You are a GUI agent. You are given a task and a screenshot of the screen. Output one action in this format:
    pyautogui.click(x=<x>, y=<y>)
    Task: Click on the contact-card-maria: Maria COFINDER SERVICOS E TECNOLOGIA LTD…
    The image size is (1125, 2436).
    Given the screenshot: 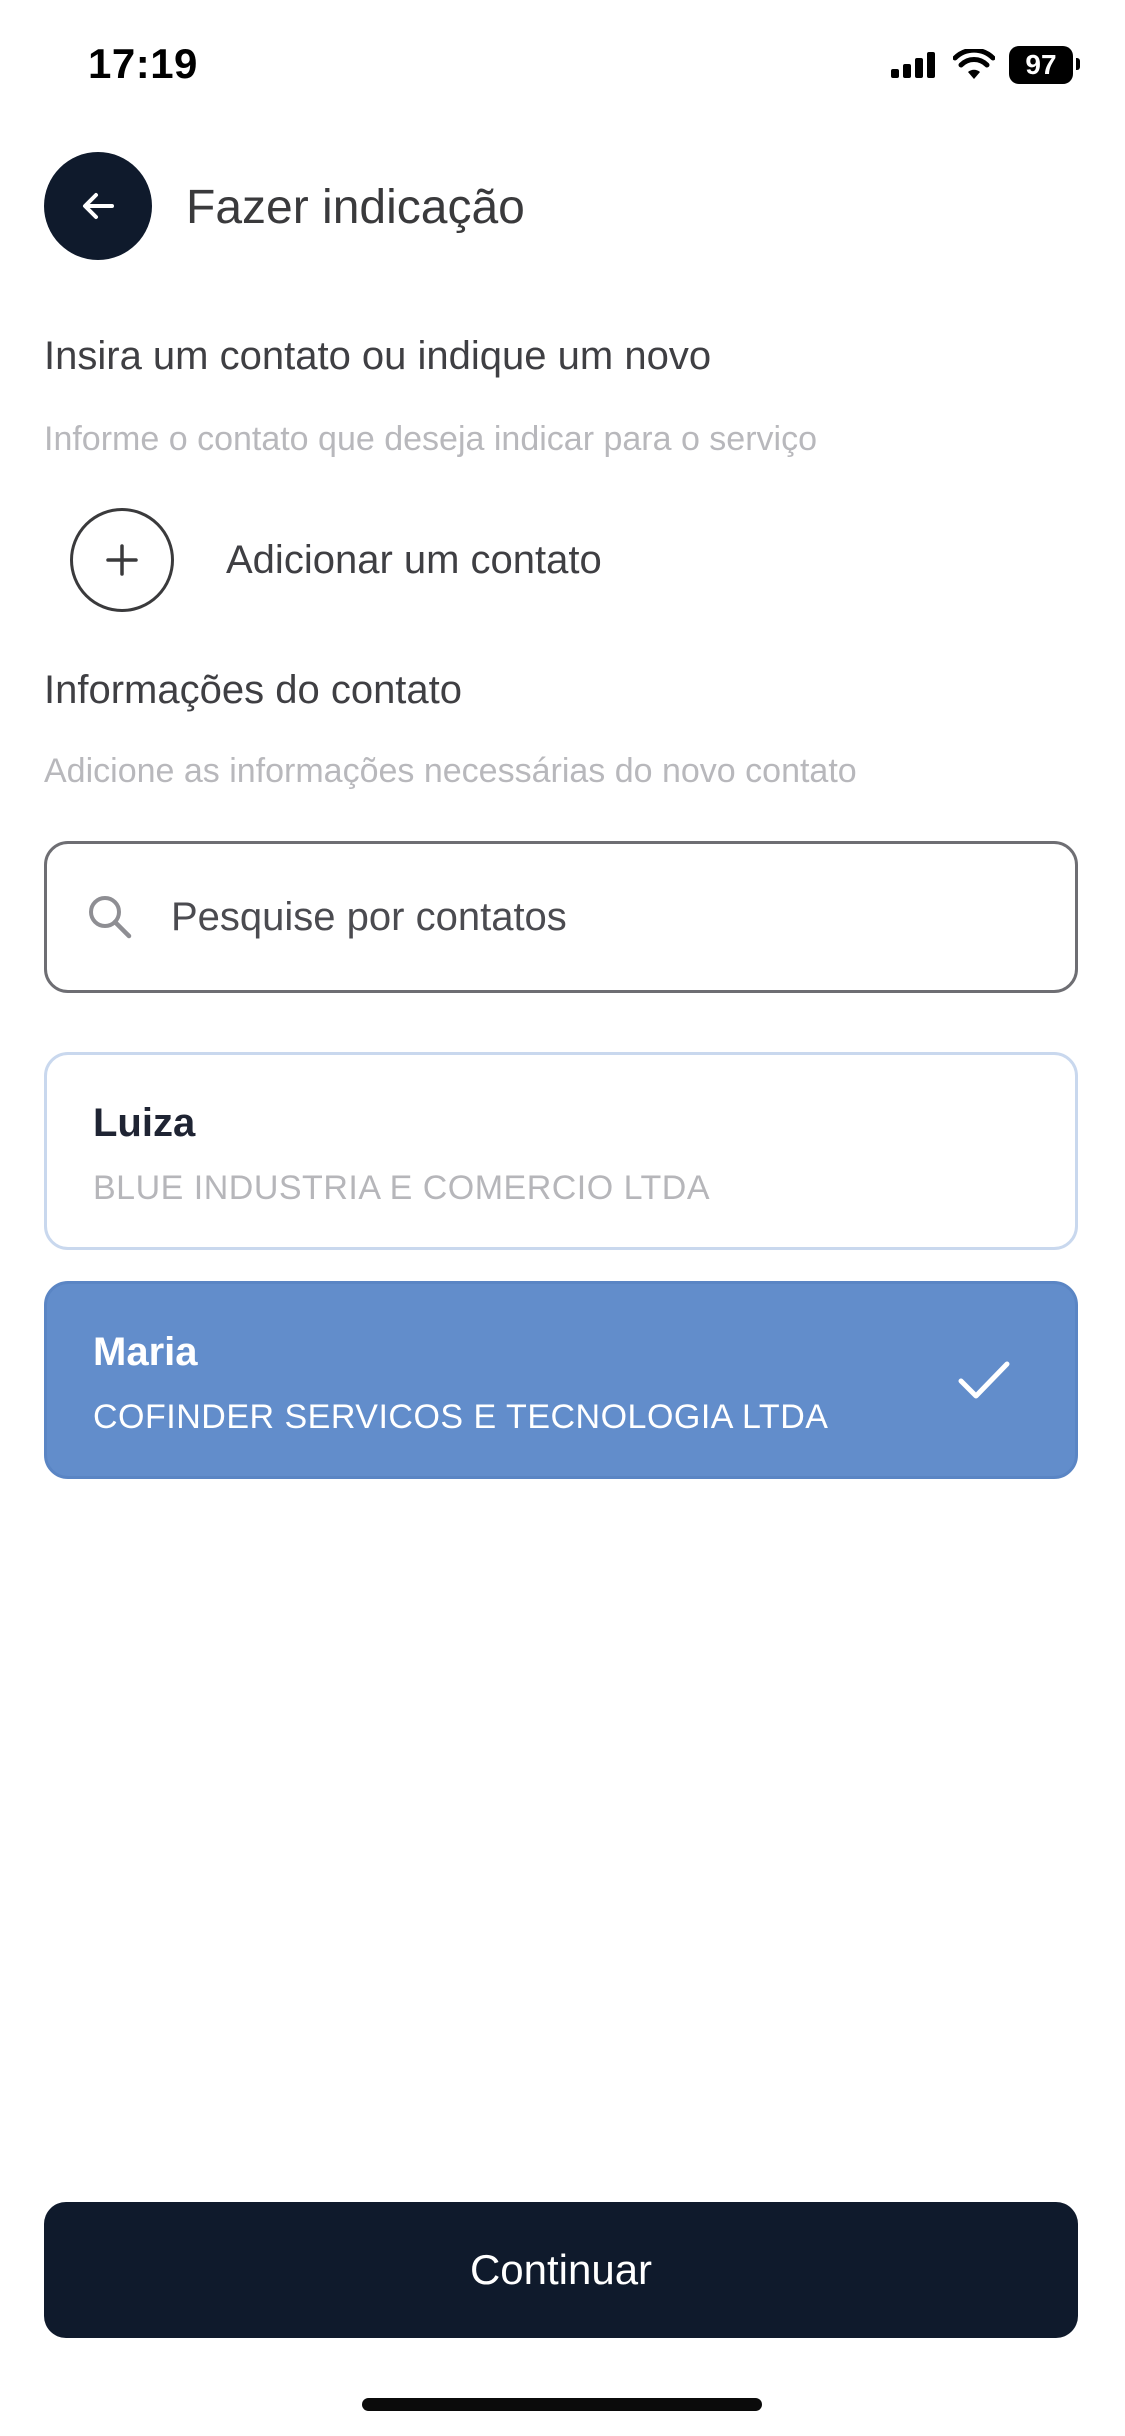 What is the action you would take?
    pyautogui.click(x=561, y=1380)
    